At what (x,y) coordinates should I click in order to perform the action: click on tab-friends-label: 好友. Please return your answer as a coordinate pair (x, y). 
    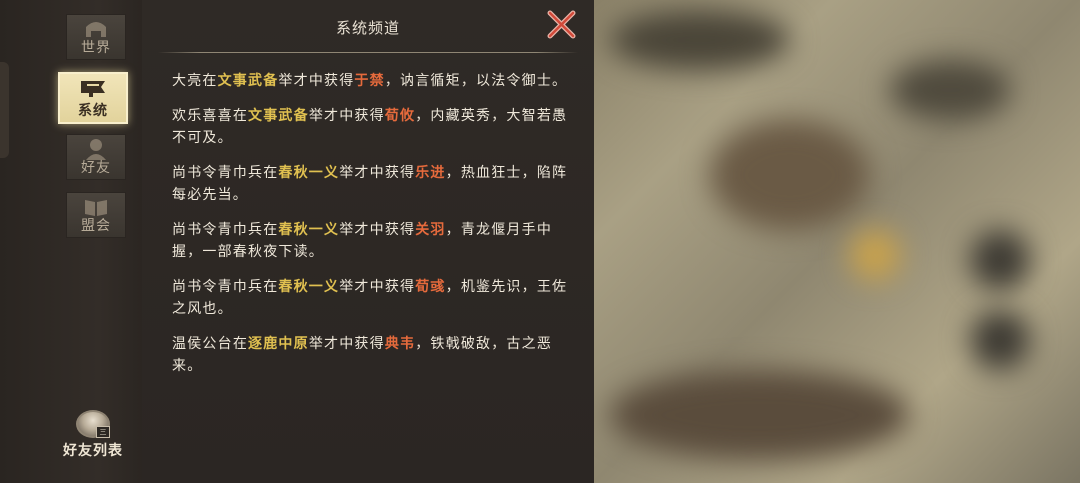
    Looking at the image, I should click on (96, 168).